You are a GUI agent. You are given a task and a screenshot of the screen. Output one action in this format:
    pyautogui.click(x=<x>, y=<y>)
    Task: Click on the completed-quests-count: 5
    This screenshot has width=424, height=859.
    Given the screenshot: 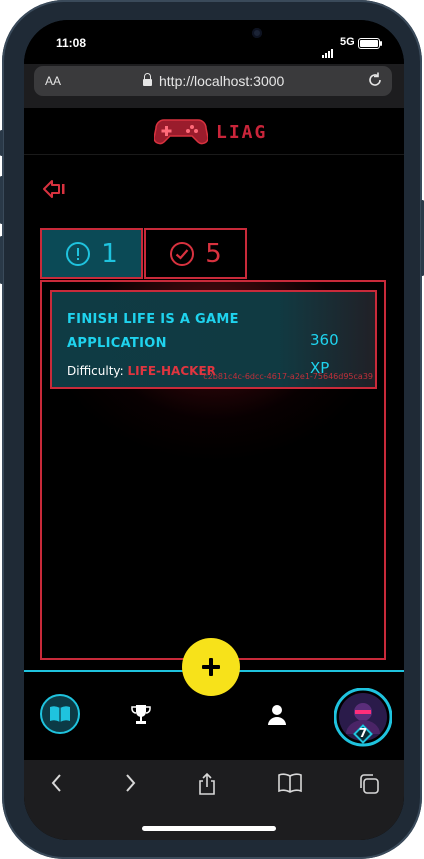 What is the action you would take?
    pyautogui.click(x=213, y=253)
    